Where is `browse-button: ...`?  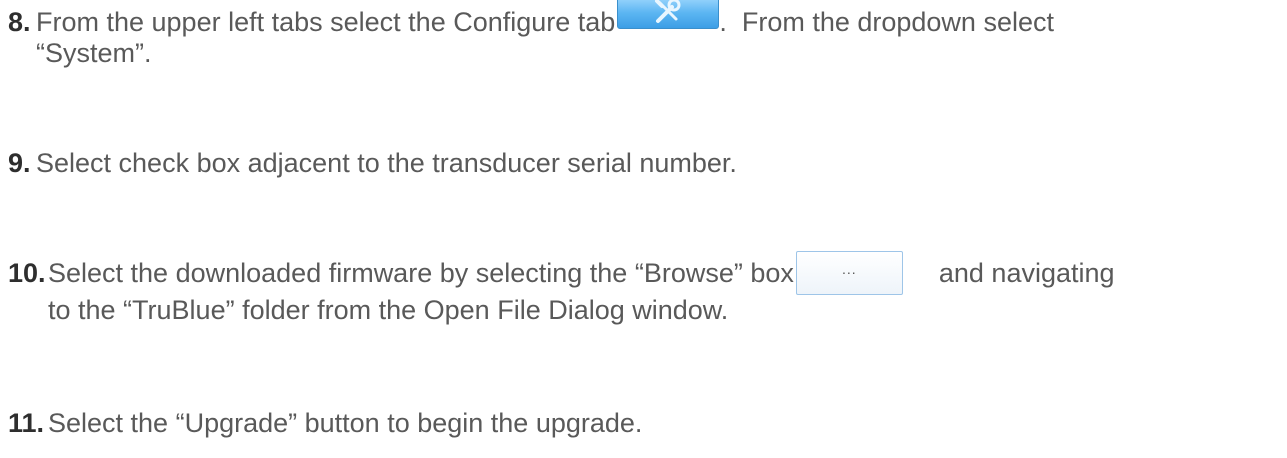 browse-button: ... is located at coordinates (849, 273).